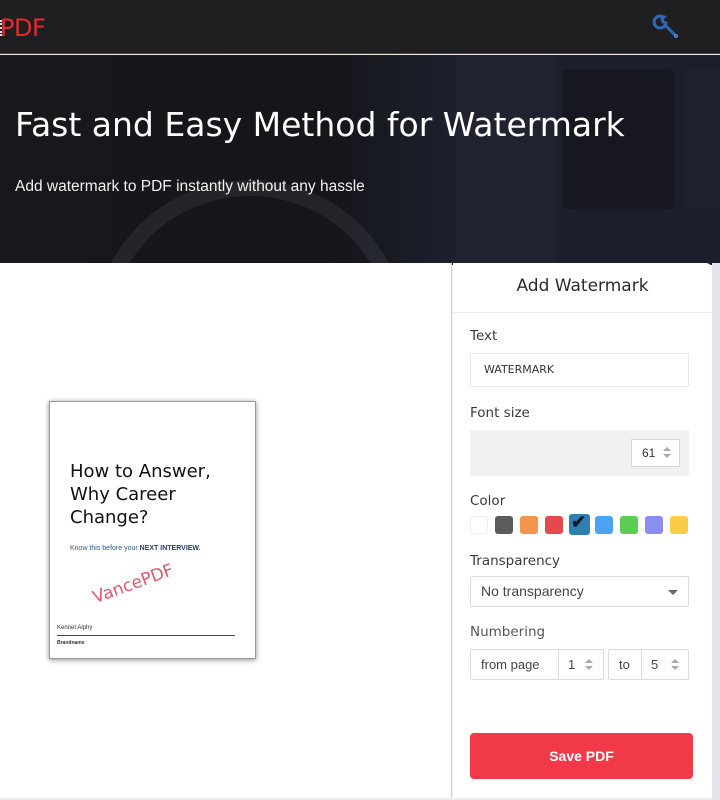 The width and height of the screenshot is (720, 800). Describe the element at coordinates (581, 756) in the screenshot. I see `save-pdf-button: Save PDF` at that location.